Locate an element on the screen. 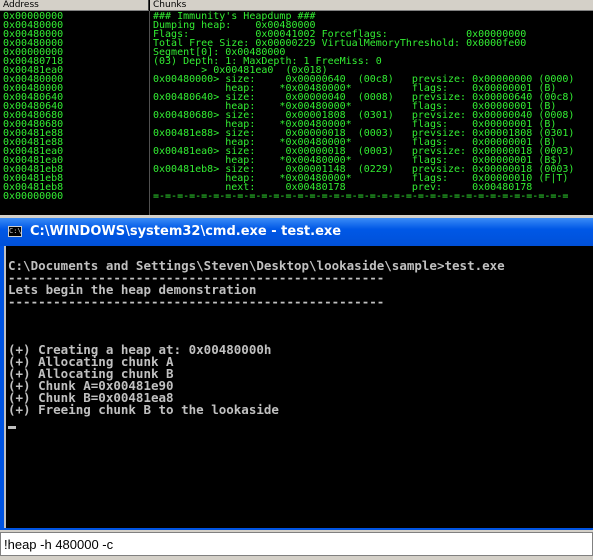  address-row: 0x00000000 is located at coordinates (33, 196).